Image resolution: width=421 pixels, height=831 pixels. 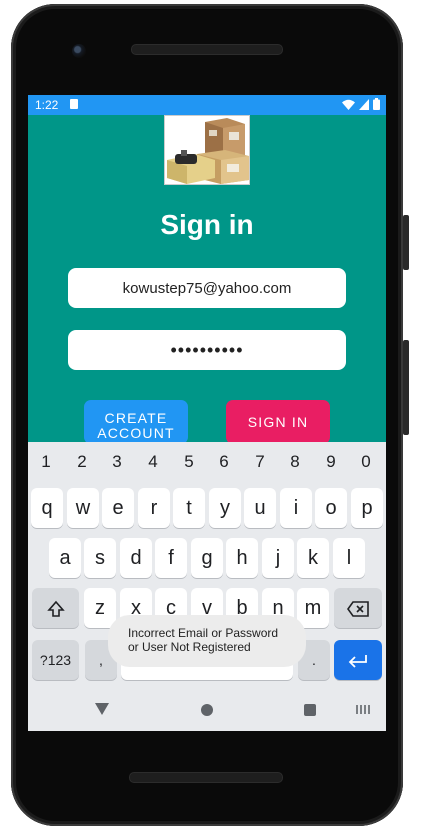 I want to click on password-field: ••••••••••, so click(x=207, y=350).